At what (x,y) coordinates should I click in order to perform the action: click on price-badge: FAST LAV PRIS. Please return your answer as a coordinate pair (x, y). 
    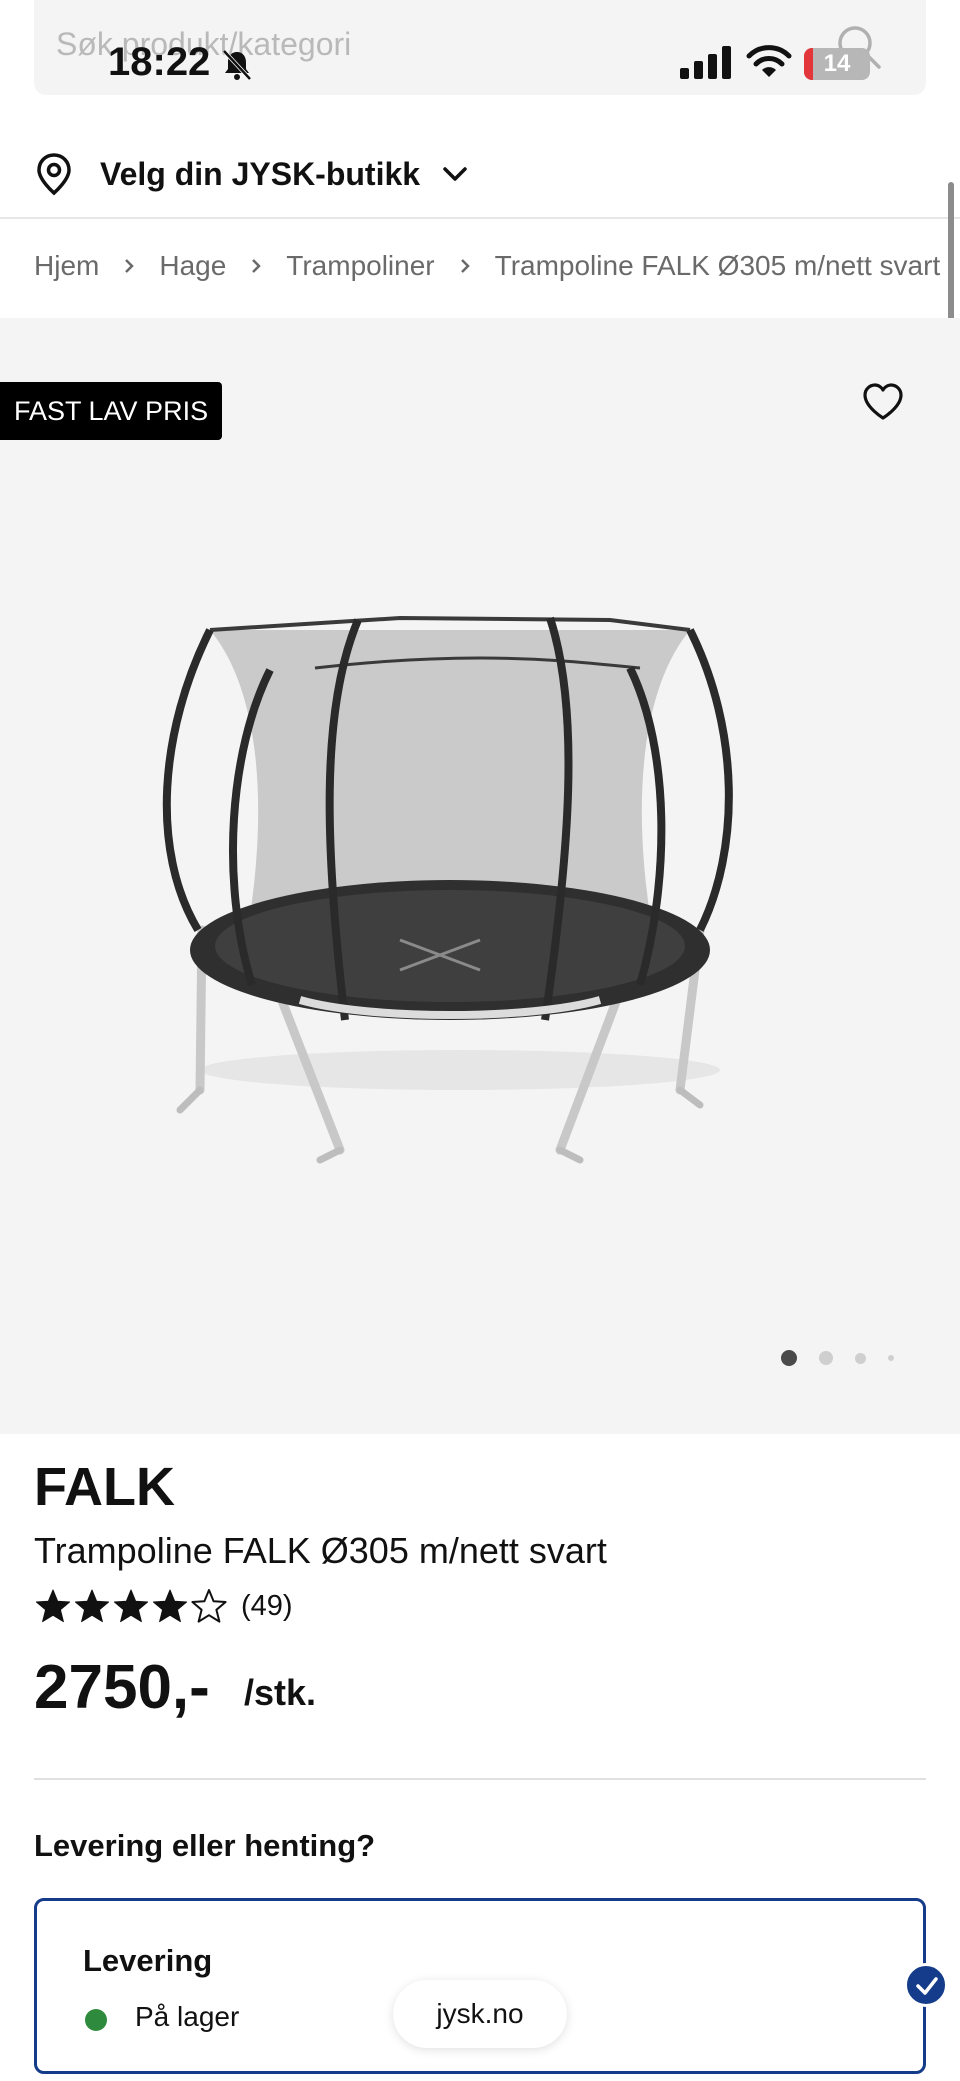
    Looking at the image, I should click on (111, 411).